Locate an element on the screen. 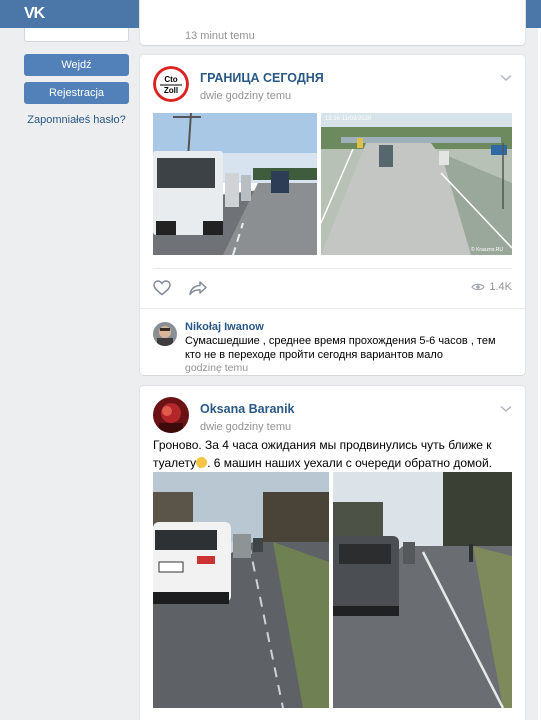  divider is located at coordinates (332, 268).